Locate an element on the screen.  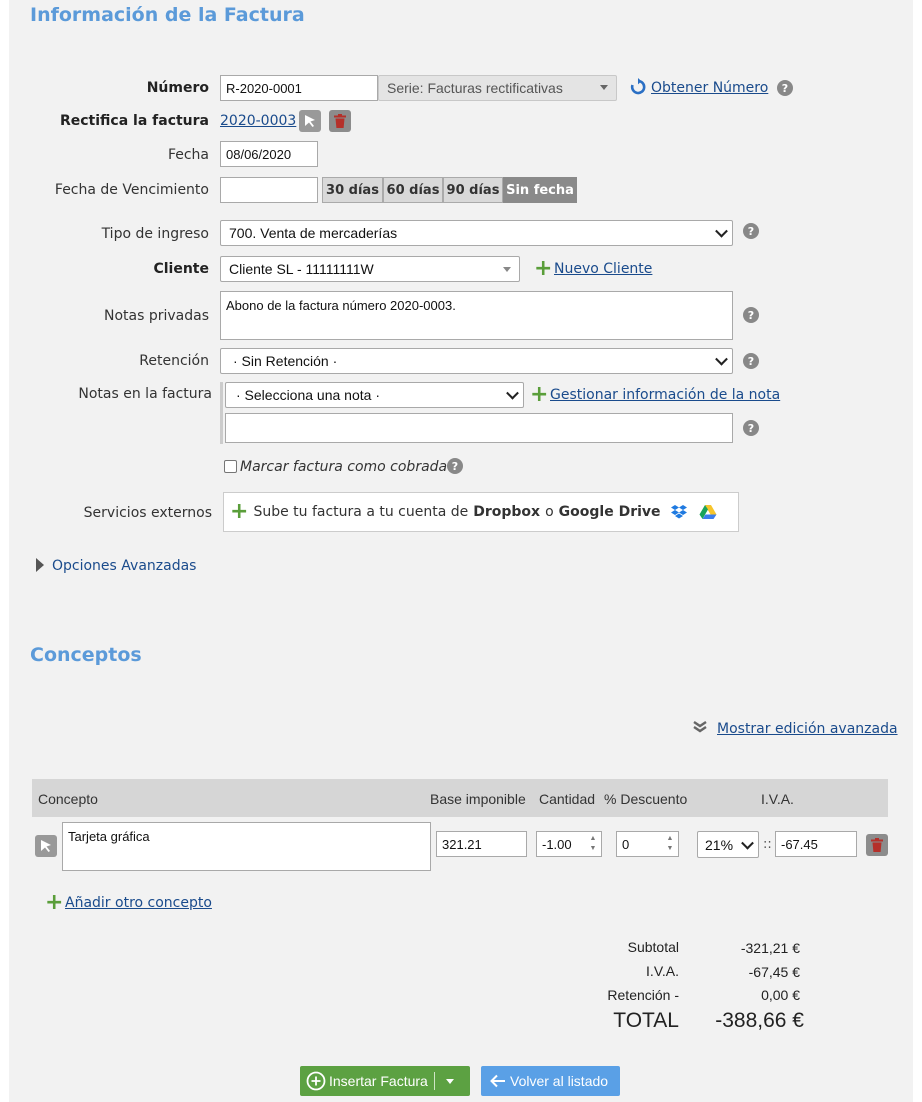
serie-select: Serie: Facturas rectificativas is located at coordinates (497, 88).